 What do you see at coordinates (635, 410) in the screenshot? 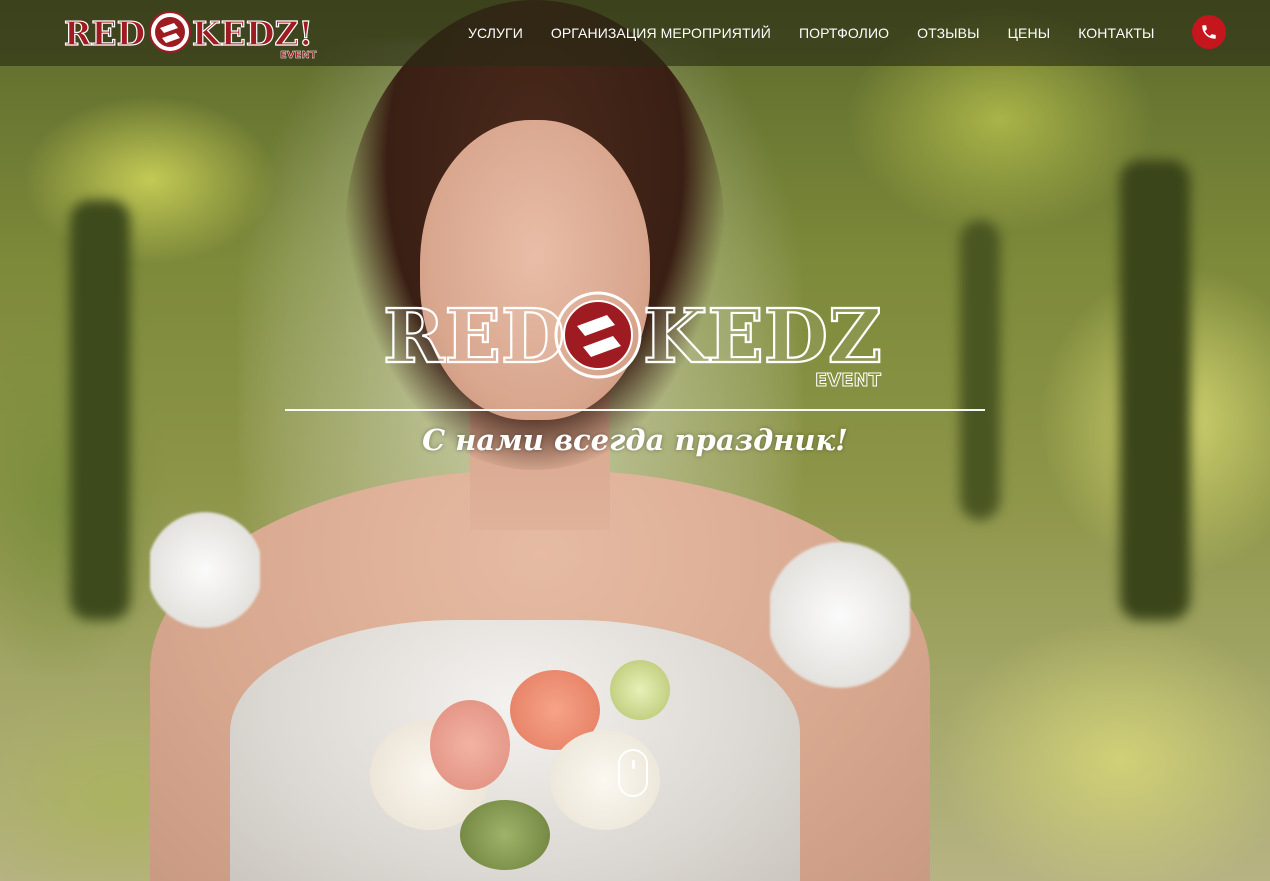
I see `hero-divider` at bounding box center [635, 410].